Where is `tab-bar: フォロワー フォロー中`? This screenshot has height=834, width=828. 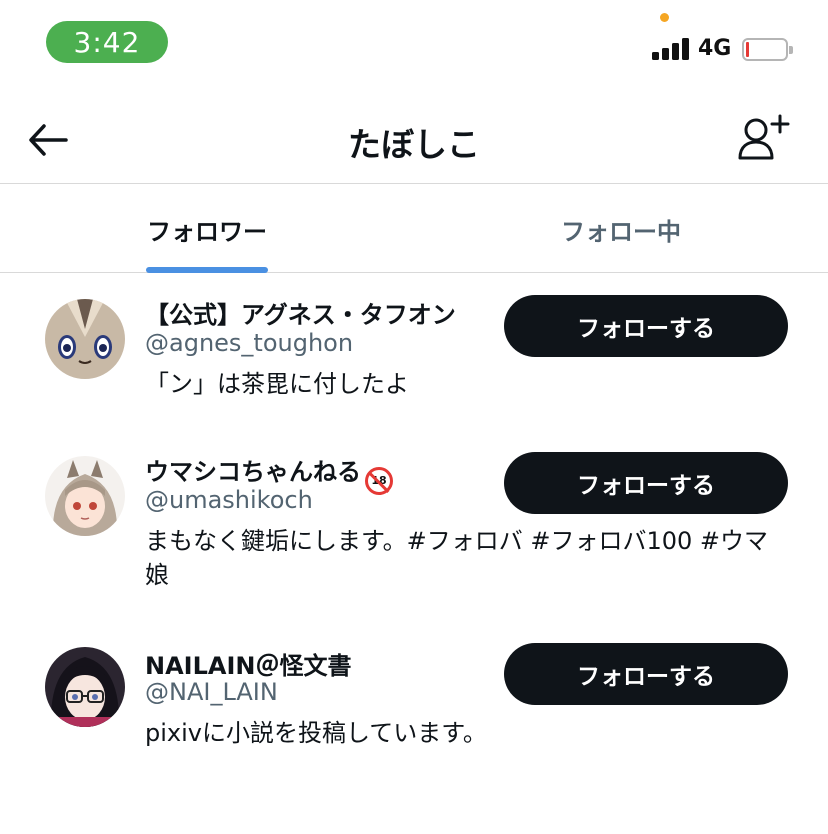 tab-bar: フォロワー フォロー中 is located at coordinates (414, 229).